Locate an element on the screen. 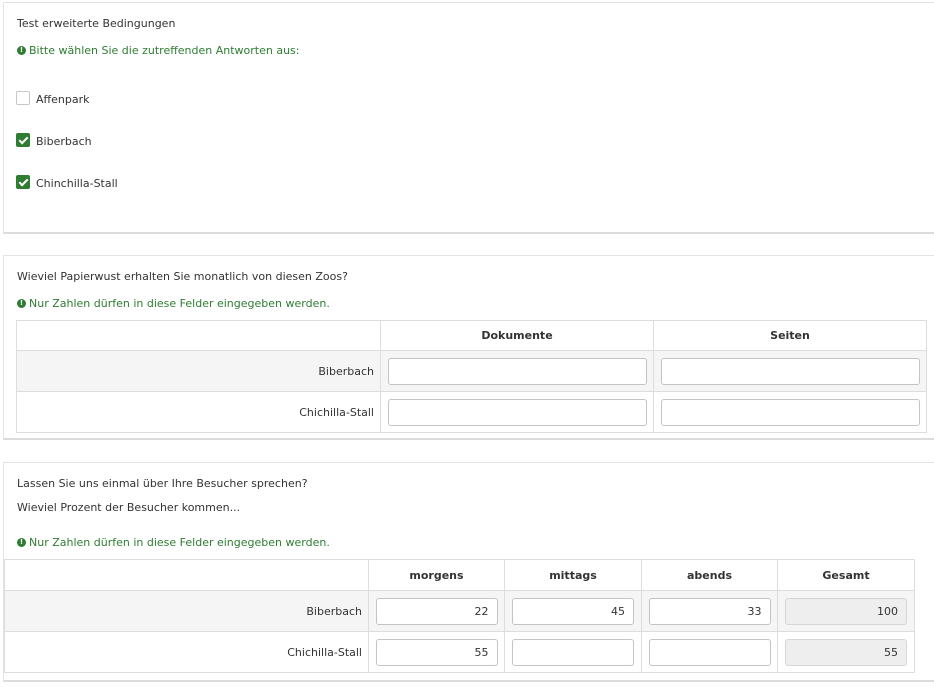  input-chichilla-seiten is located at coordinates (790, 412).